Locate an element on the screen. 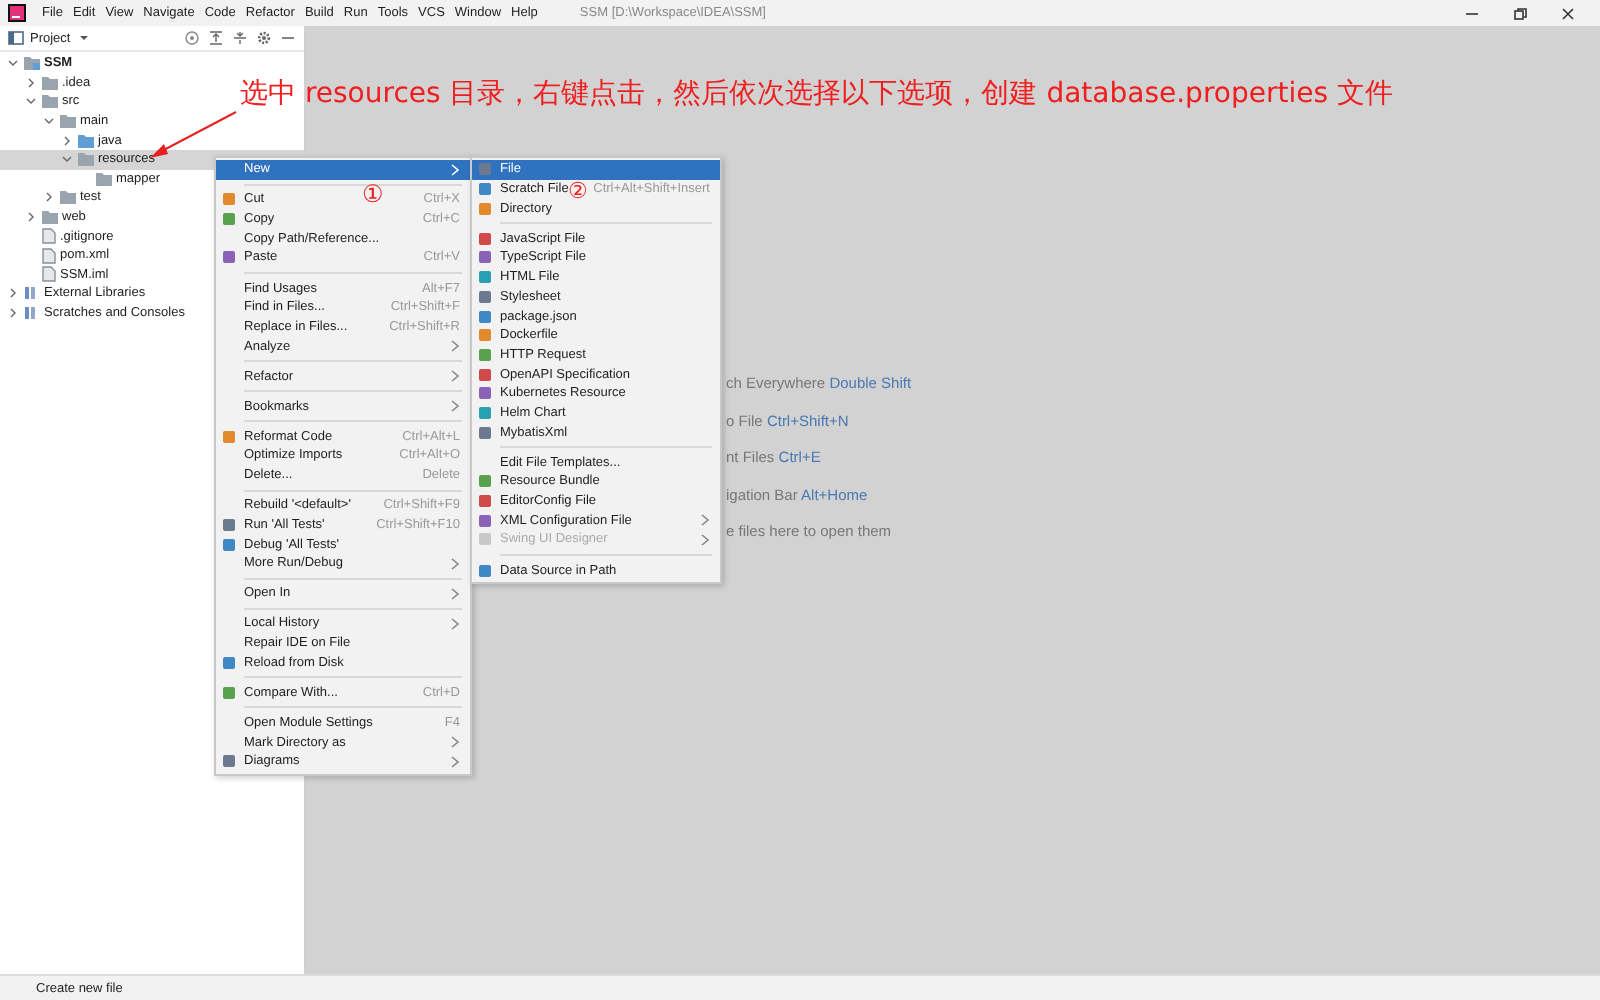 Image resolution: width=1600 pixels, height=1000 pixels. restore-icon is located at coordinates (1520, 13).